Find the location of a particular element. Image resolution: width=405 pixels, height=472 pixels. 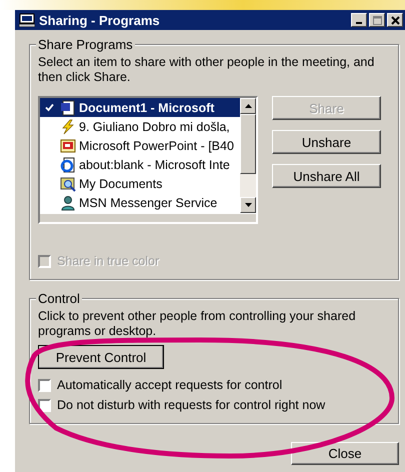

unshare-all-button: Unshare All is located at coordinates (326, 176).